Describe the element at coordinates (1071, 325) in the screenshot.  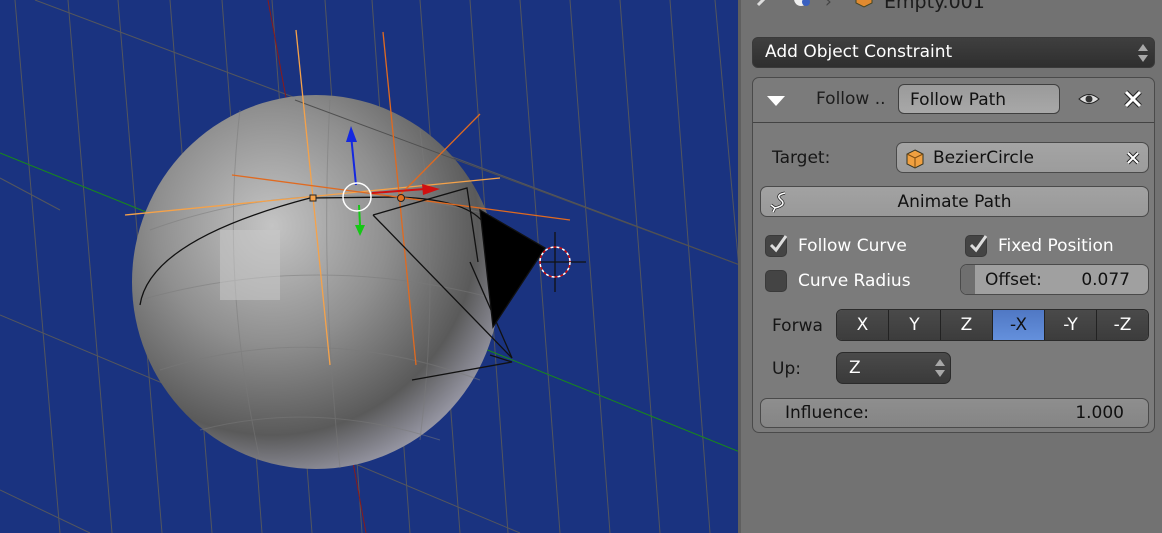
I see `forward-axis-neg-y-button: -Y` at that location.